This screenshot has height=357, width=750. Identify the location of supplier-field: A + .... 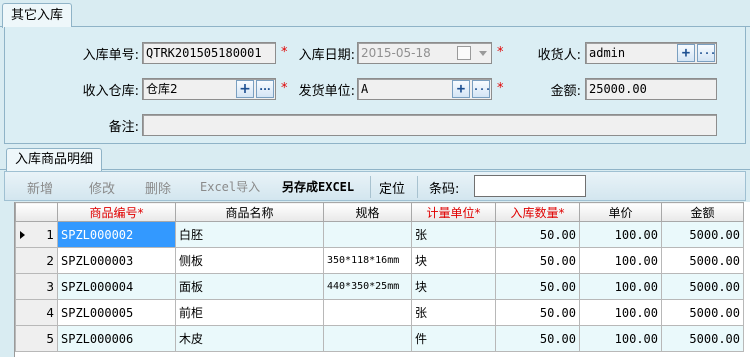
(424, 89).